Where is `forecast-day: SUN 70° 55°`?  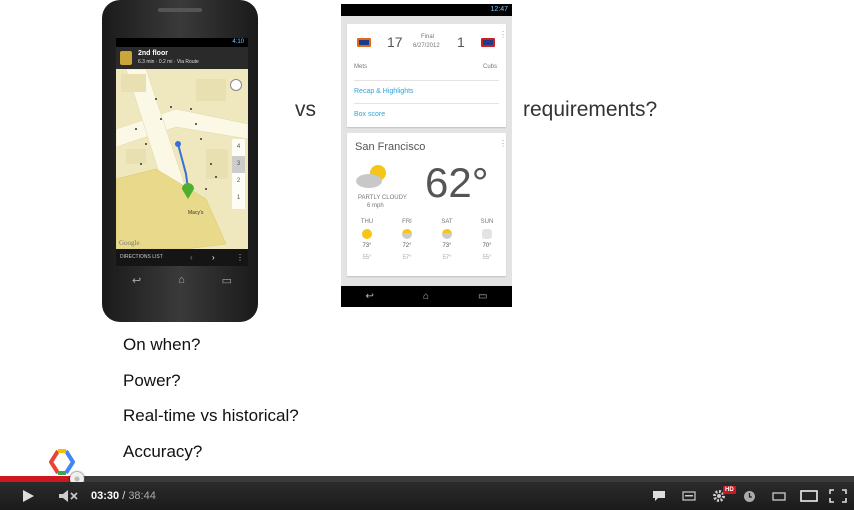 forecast-day: SUN 70° 55° is located at coordinates (487, 240).